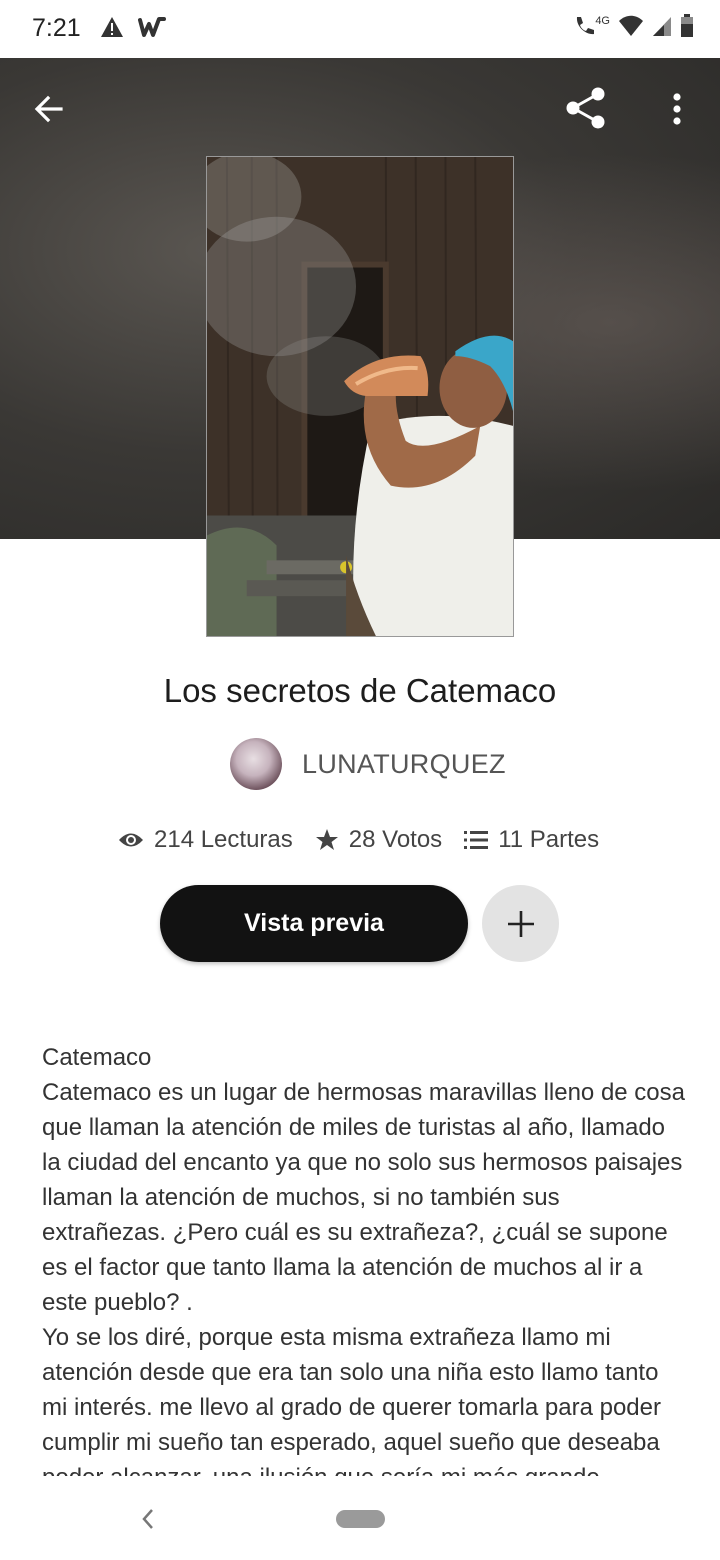 The image size is (720, 1560). I want to click on story-title: Los secretos de Catemaco, so click(360, 690).